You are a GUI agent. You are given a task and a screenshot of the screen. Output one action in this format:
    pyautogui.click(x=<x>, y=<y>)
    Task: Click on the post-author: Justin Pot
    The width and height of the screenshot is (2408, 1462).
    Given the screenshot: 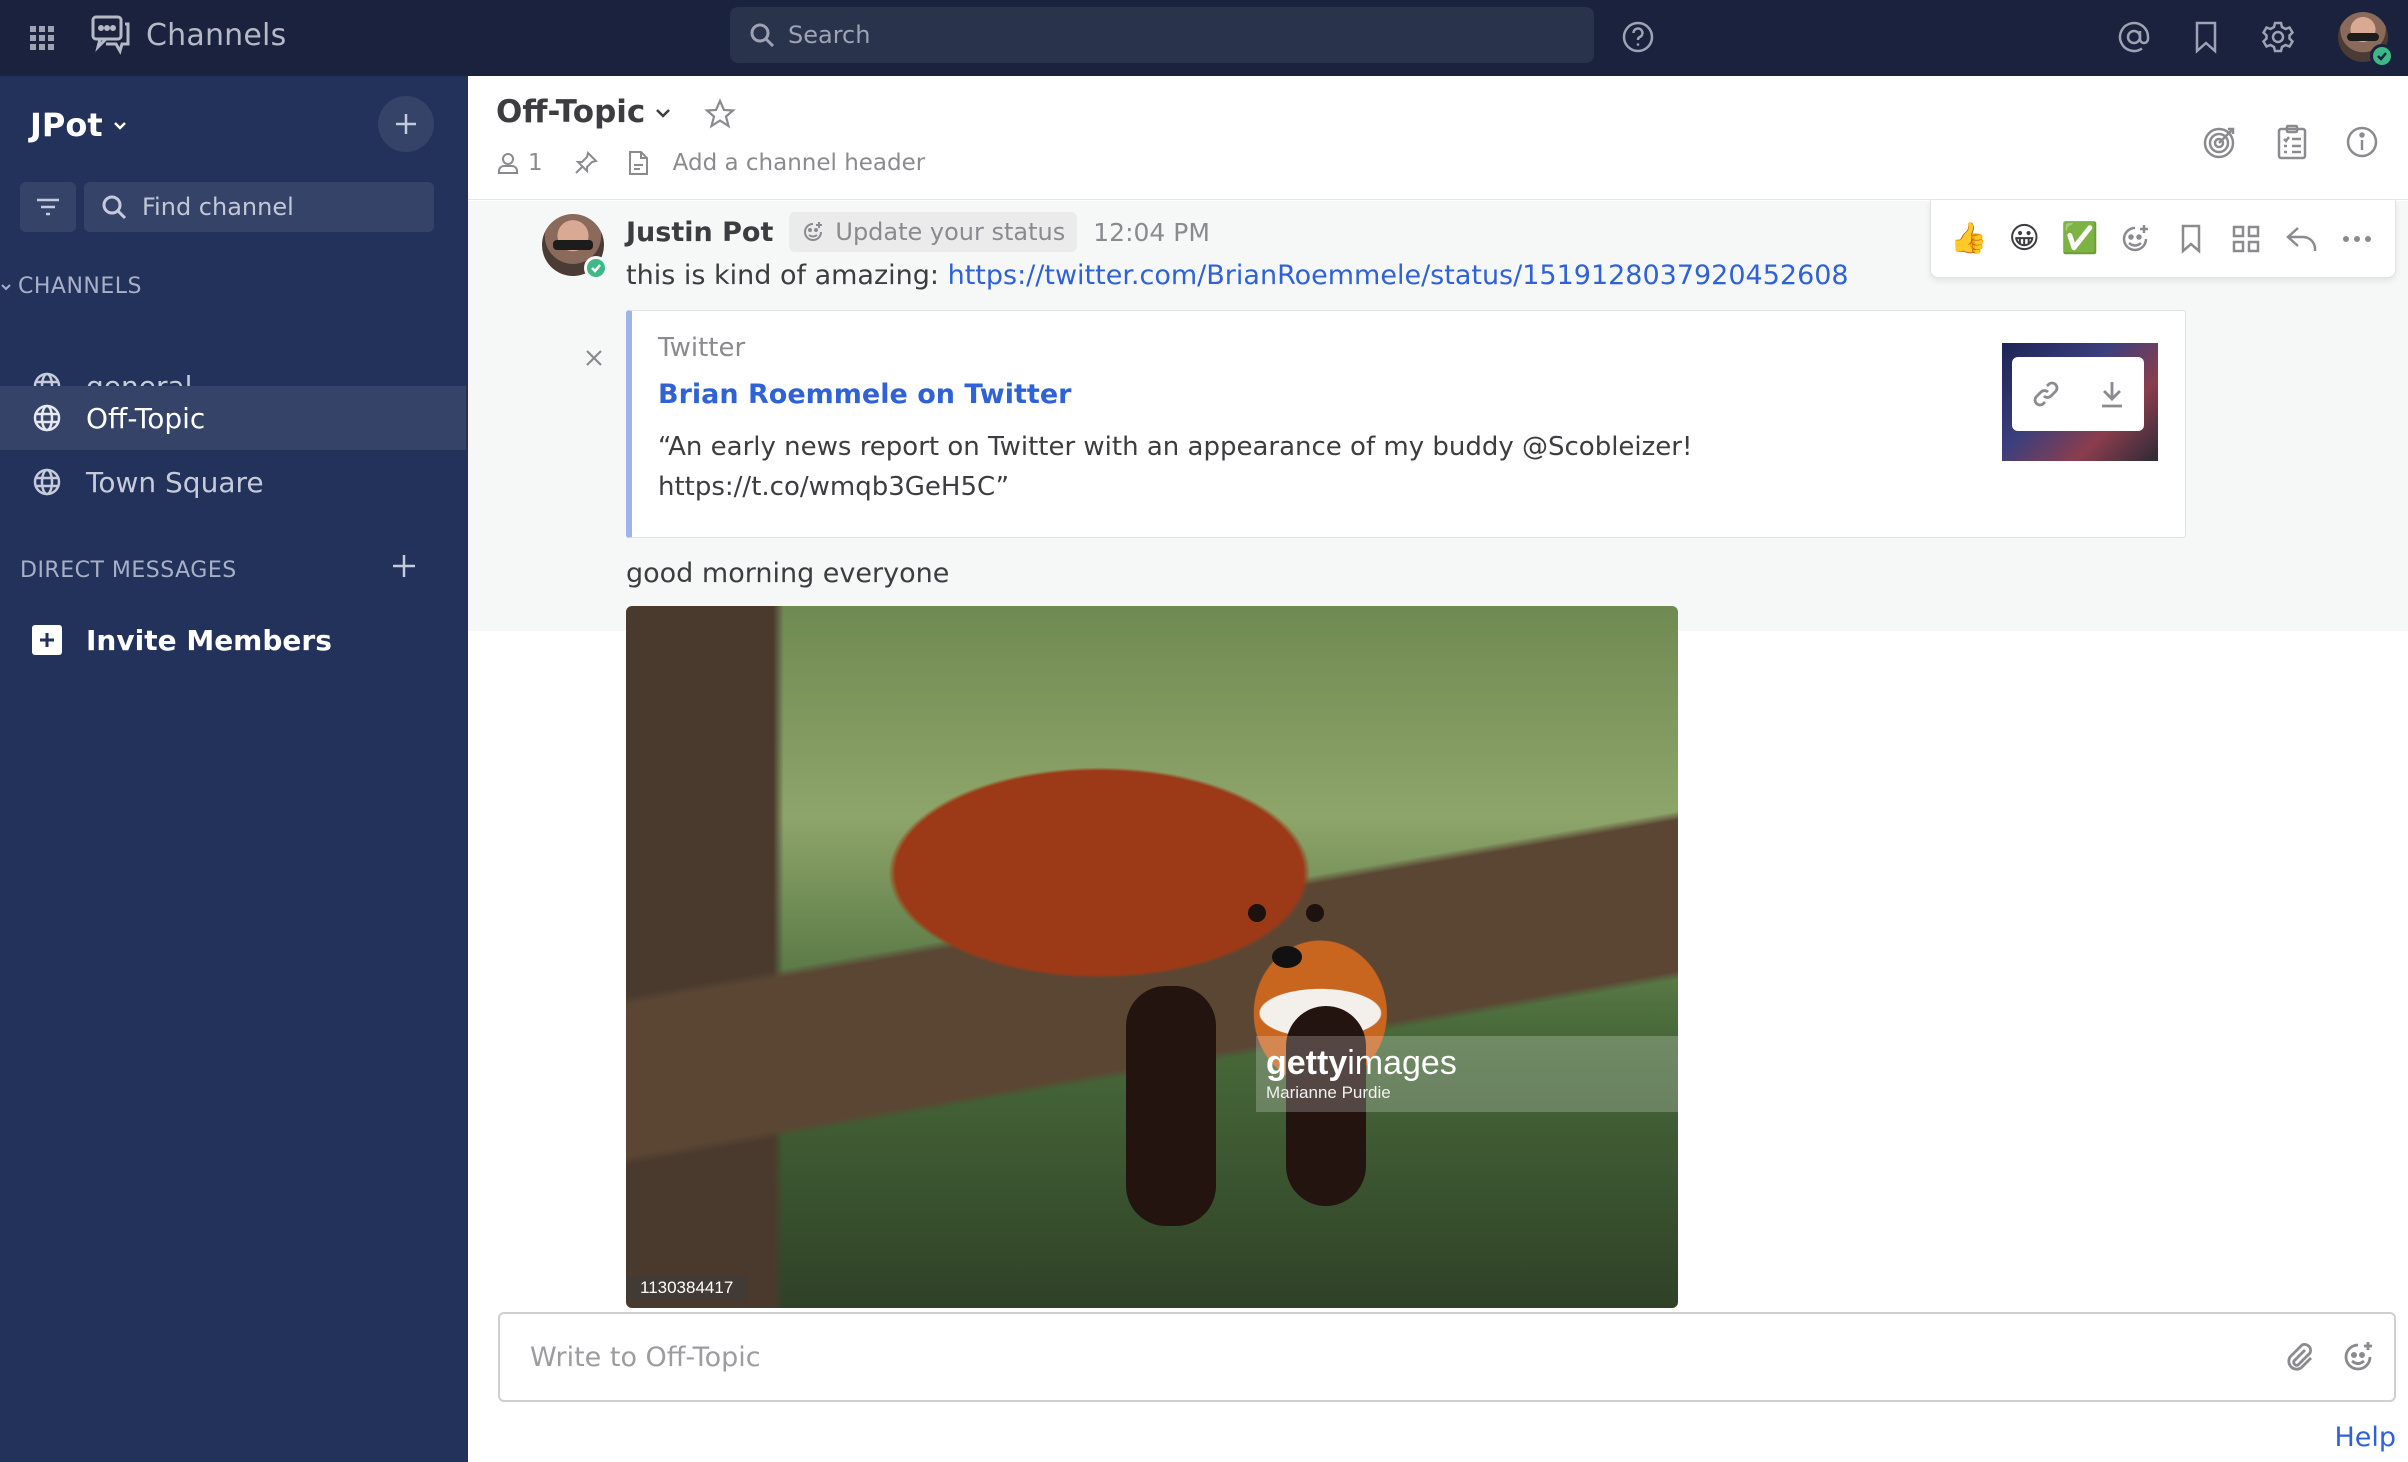 What is the action you would take?
    pyautogui.click(x=699, y=232)
    